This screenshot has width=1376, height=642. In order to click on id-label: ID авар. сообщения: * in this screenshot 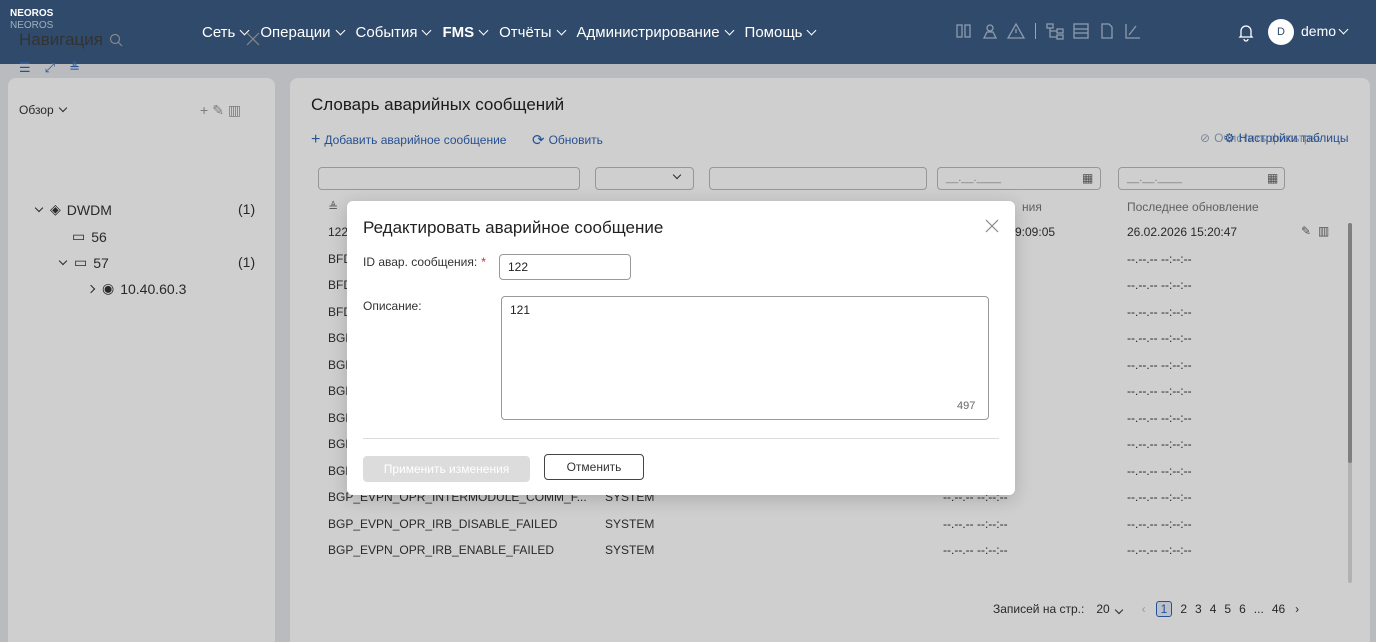, I will do `click(424, 262)`.